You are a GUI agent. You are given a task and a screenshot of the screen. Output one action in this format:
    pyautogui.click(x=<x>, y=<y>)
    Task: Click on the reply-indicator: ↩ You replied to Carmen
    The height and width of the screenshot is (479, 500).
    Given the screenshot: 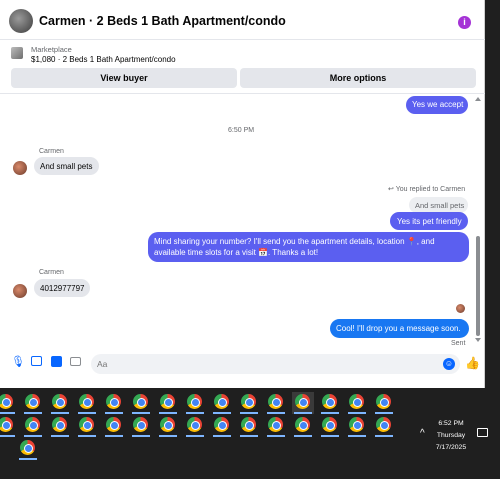 What is the action you would take?
    pyautogui.click(x=426, y=189)
    